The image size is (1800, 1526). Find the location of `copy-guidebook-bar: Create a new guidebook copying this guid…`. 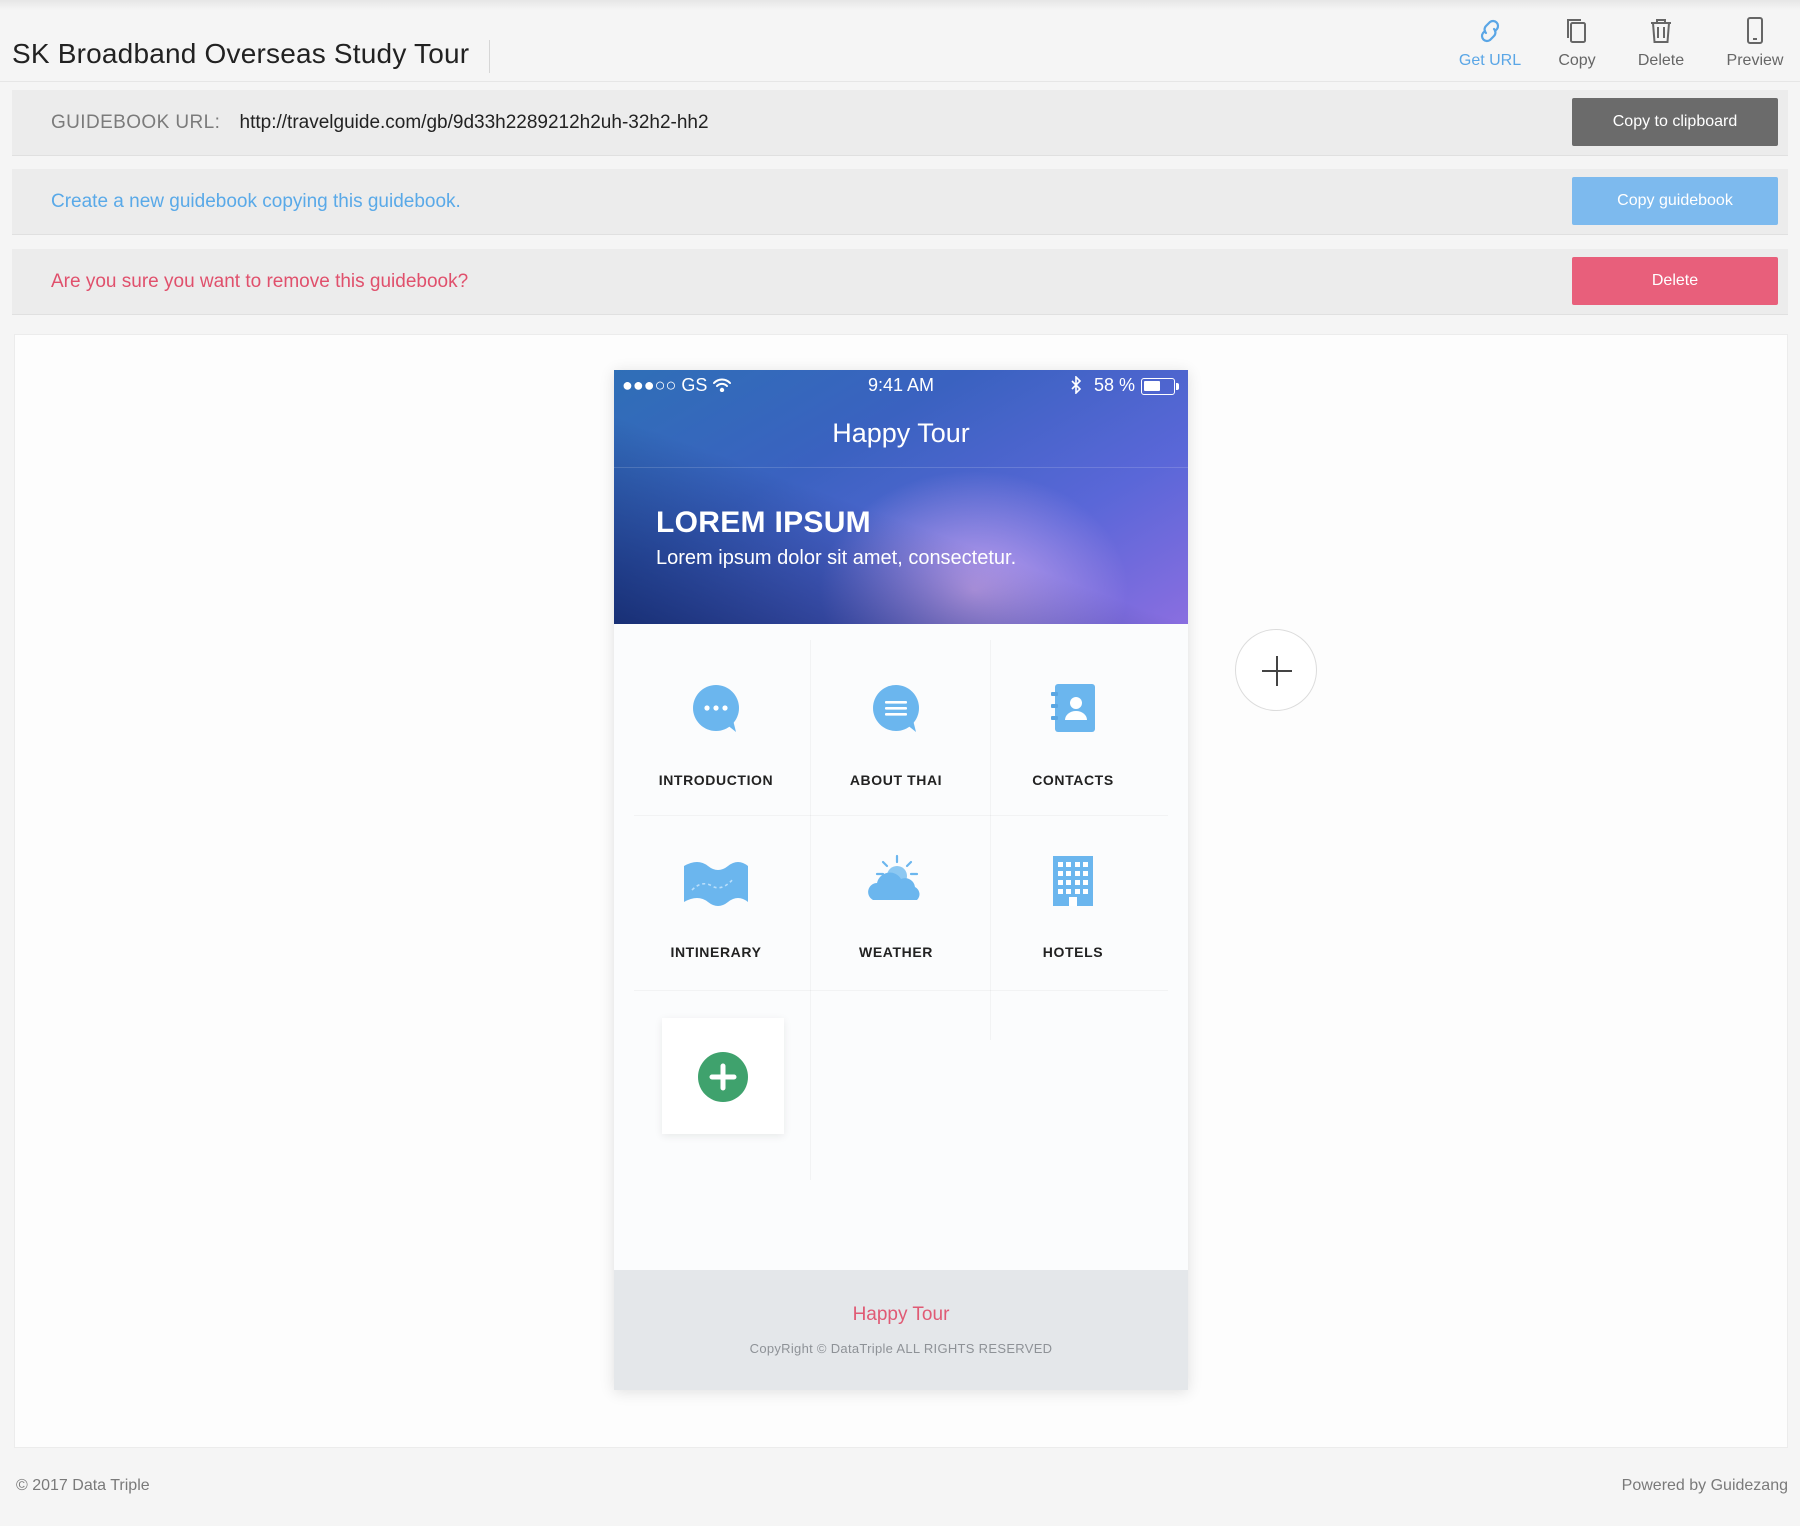

copy-guidebook-bar: Create a new guidebook copying this guid… is located at coordinates (900, 202).